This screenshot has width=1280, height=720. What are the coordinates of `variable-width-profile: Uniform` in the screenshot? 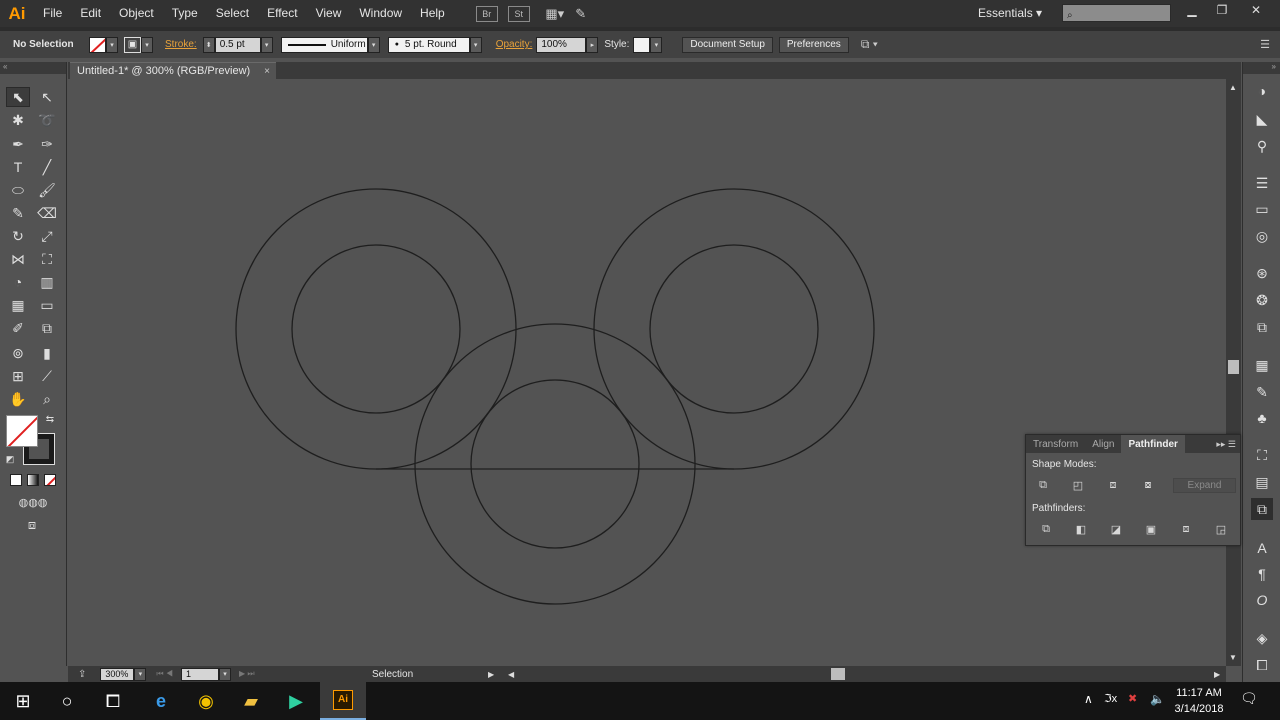 It's located at (324, 44).